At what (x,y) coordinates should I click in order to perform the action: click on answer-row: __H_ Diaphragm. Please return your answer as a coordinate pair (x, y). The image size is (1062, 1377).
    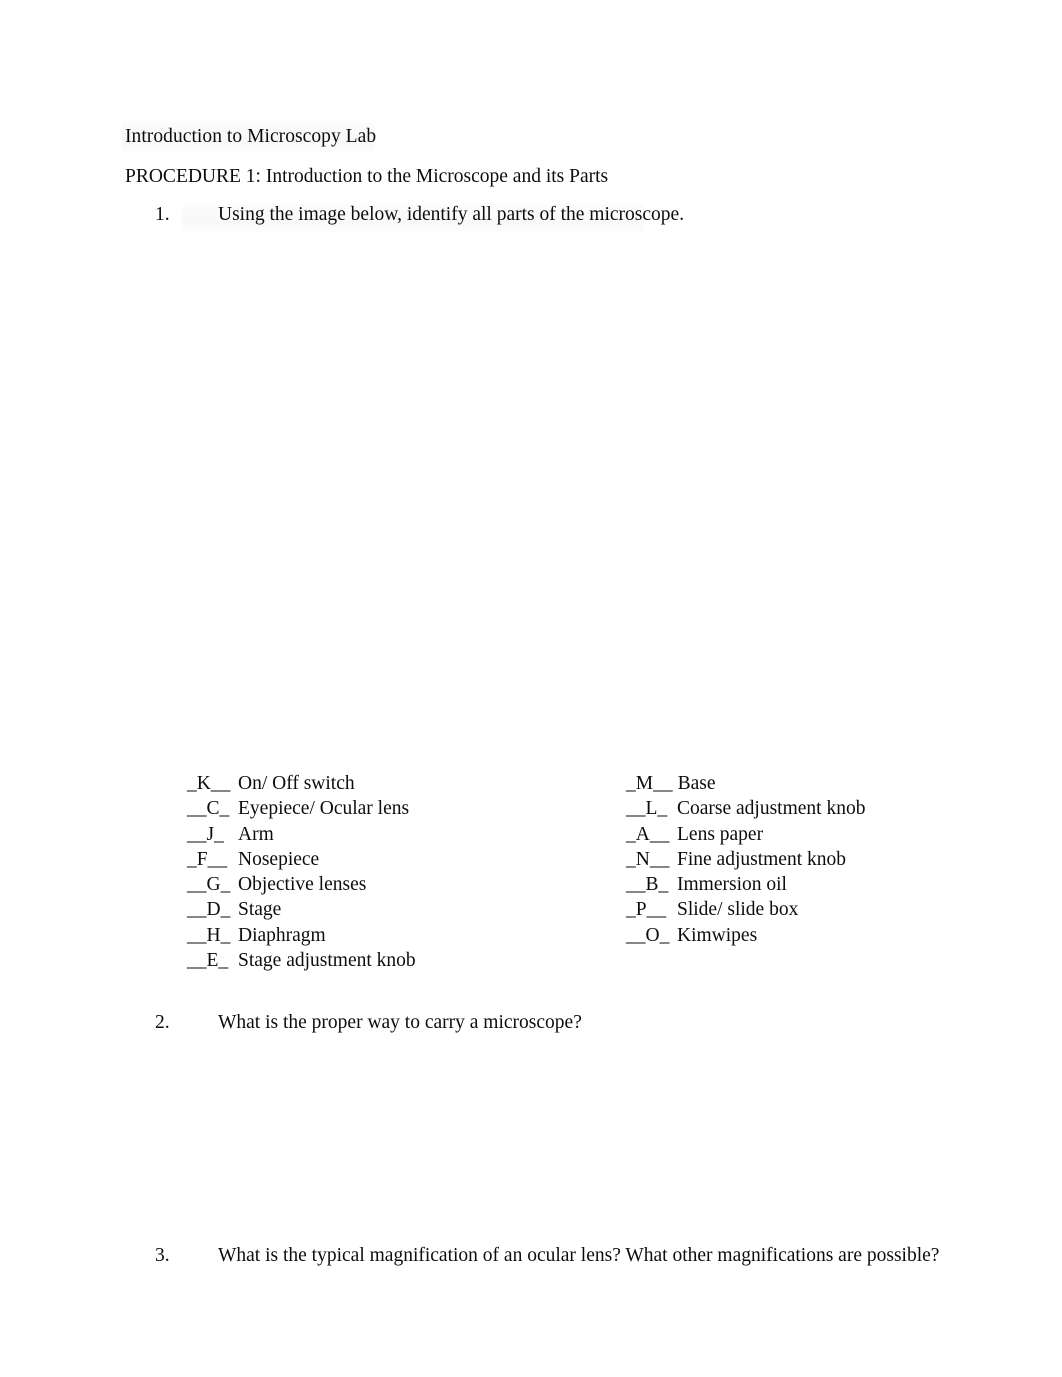
    Looking at the image, I should click on (301, 935).